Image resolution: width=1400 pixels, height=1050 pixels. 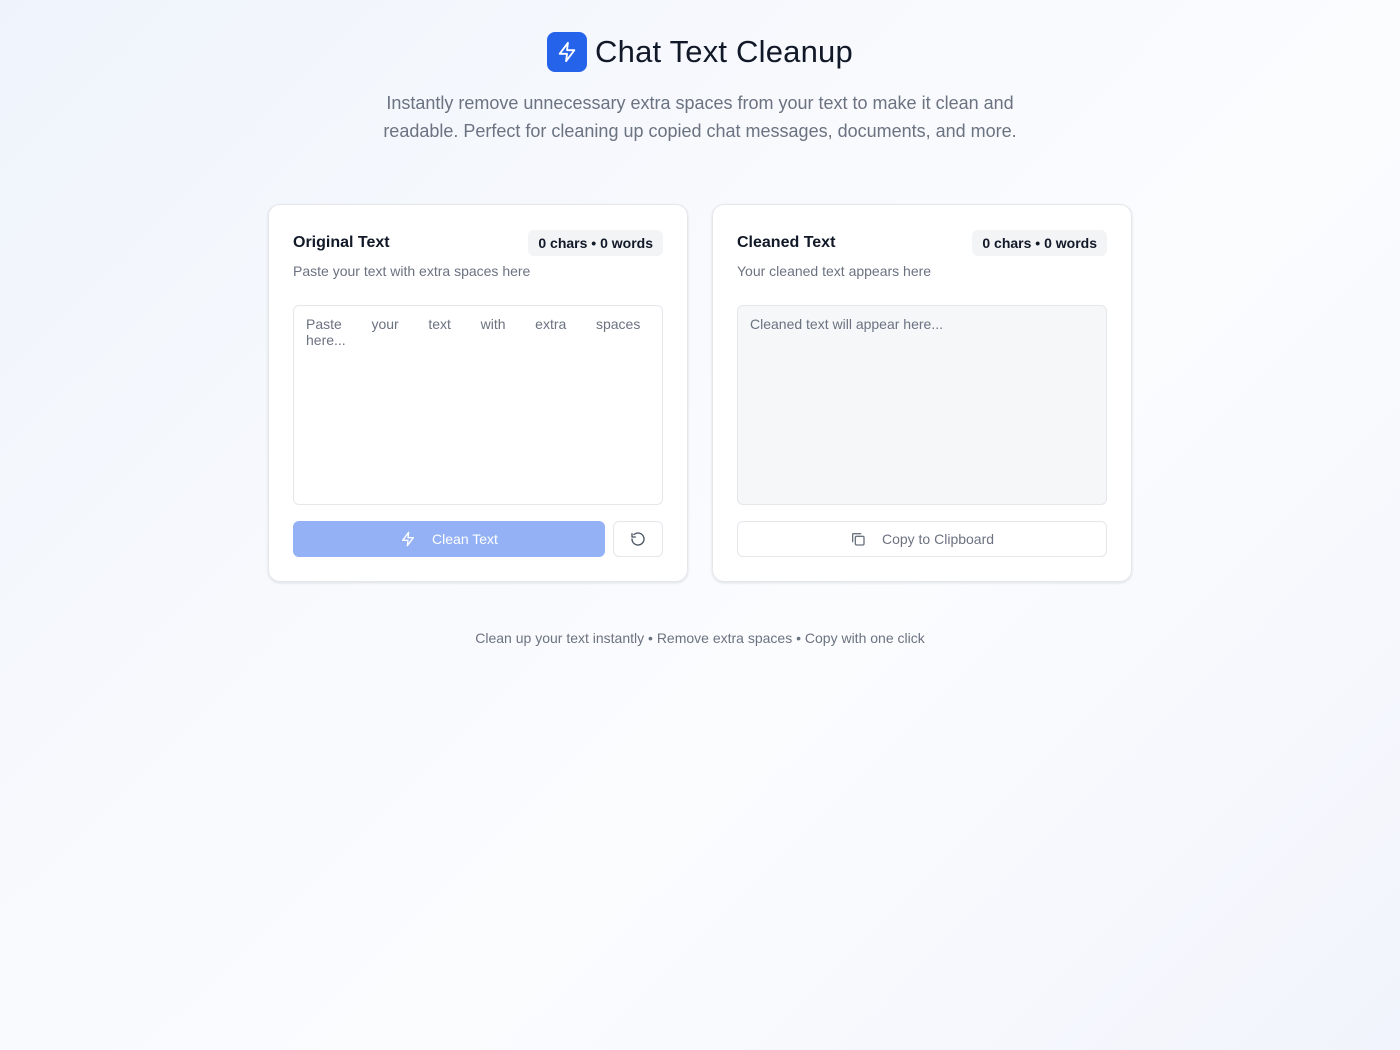 What do you see at coordinates (412, 271) in the screenshot?
I see `original-text-description: Paste your text with extra spaces here` at bounding box center [412, 271].